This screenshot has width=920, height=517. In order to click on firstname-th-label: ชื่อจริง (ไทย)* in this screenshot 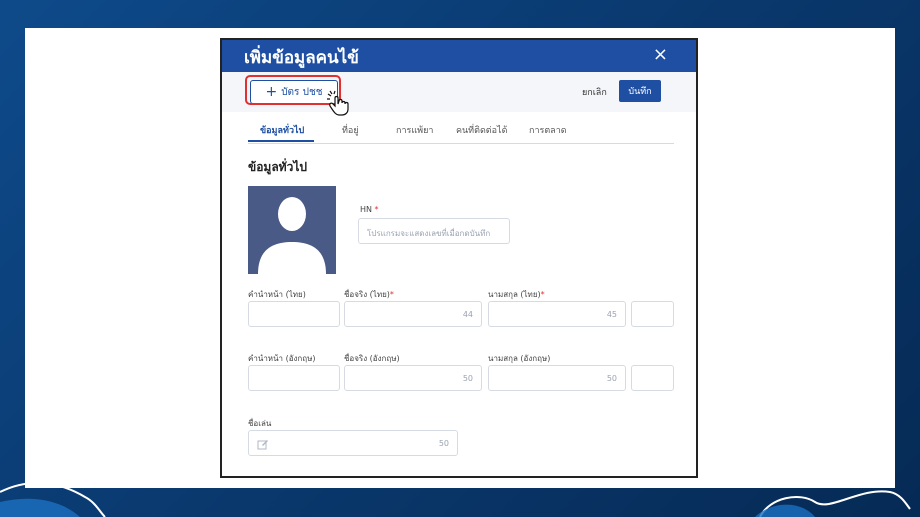, I will do `click(369, 294)`.